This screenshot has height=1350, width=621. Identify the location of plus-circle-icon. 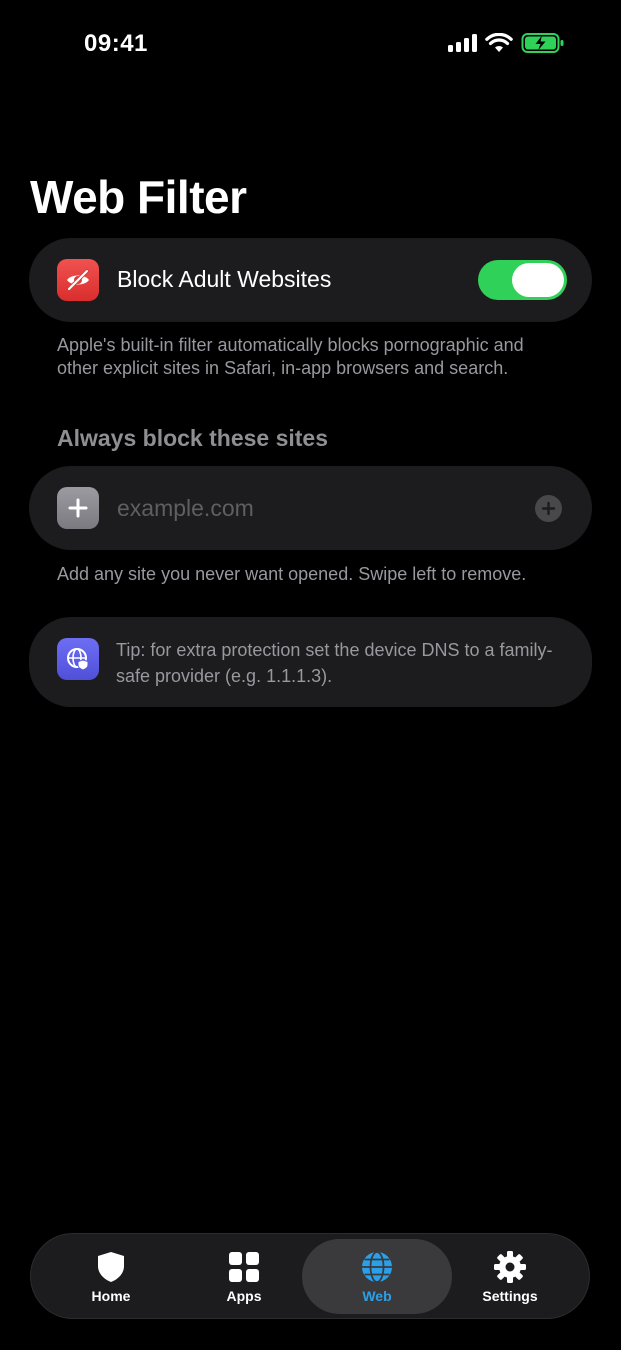
(548, 508).